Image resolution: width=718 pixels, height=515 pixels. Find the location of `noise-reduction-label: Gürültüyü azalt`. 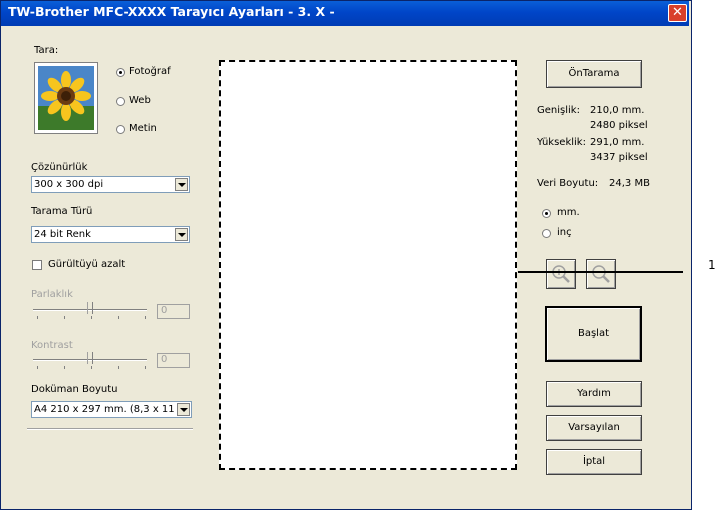

noise-reduction-label: Gürültüyü azalt is located at coordinates (87, 264).